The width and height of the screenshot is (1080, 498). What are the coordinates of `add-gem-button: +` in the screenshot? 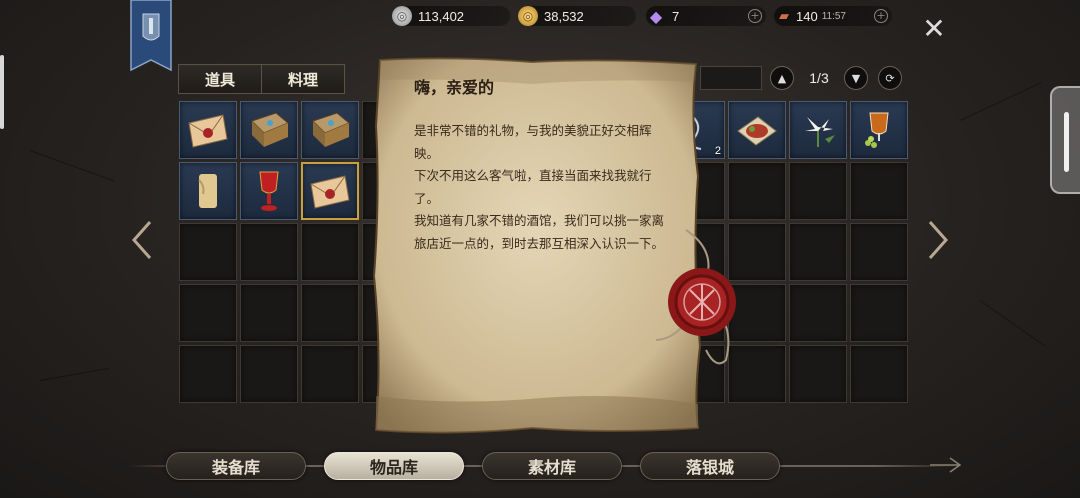 It's located at (755, 16).